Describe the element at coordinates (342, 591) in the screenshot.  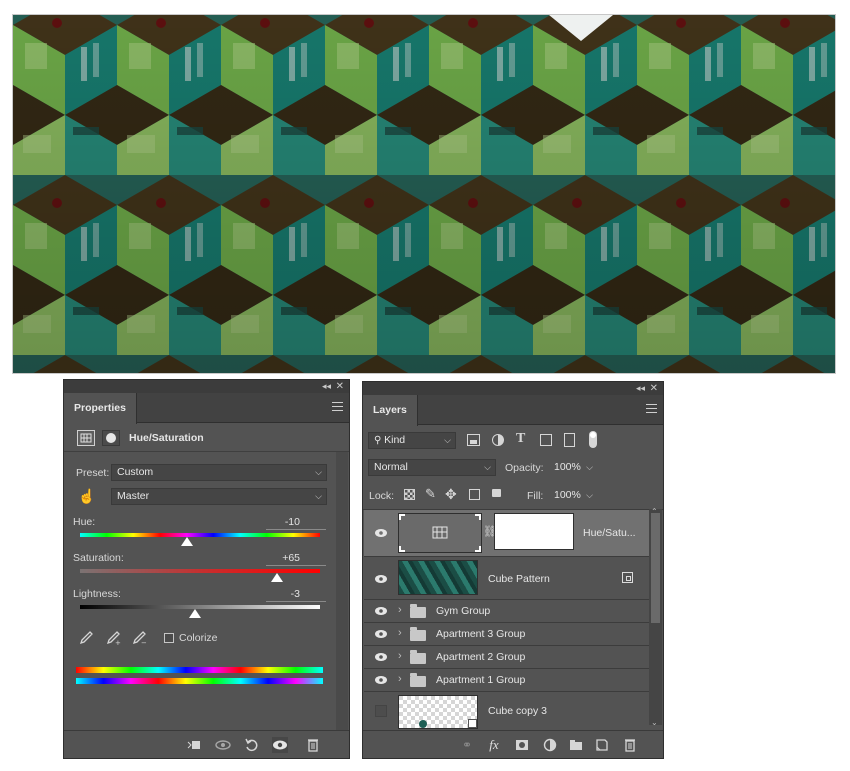
I see `panel-scrollbar` at that location.